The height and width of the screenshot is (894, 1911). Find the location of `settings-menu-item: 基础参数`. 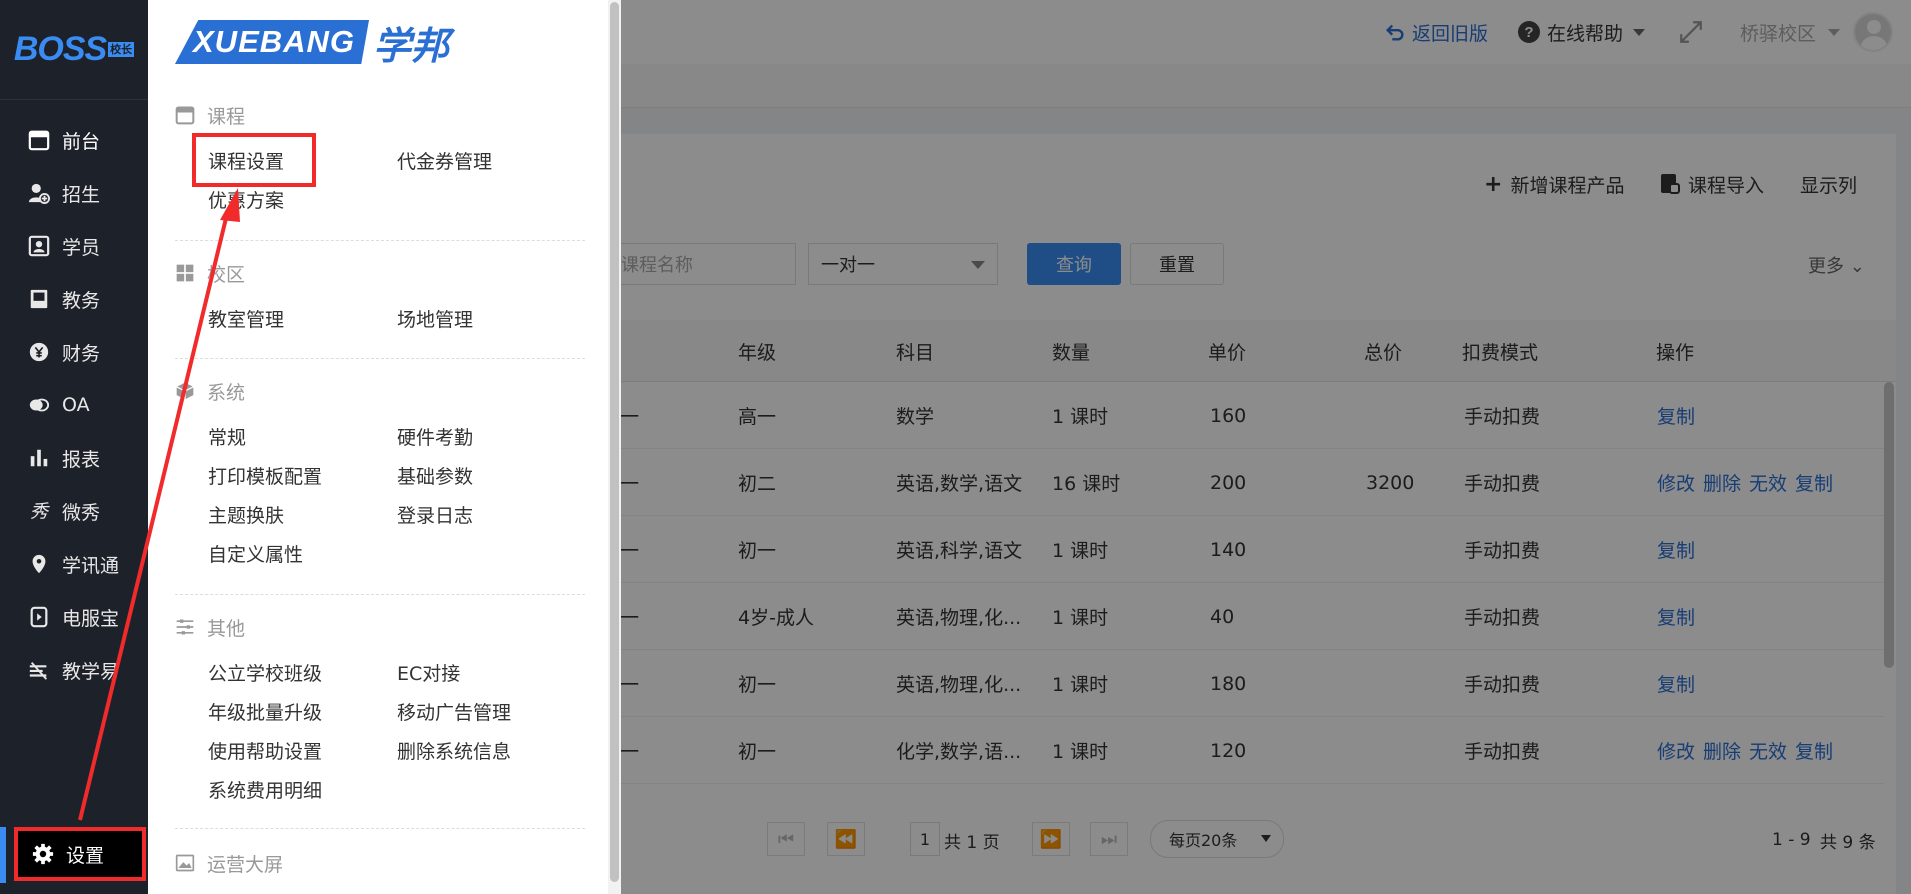

settings-menu-item: 基础参数 is located at coordinates (435, 475).